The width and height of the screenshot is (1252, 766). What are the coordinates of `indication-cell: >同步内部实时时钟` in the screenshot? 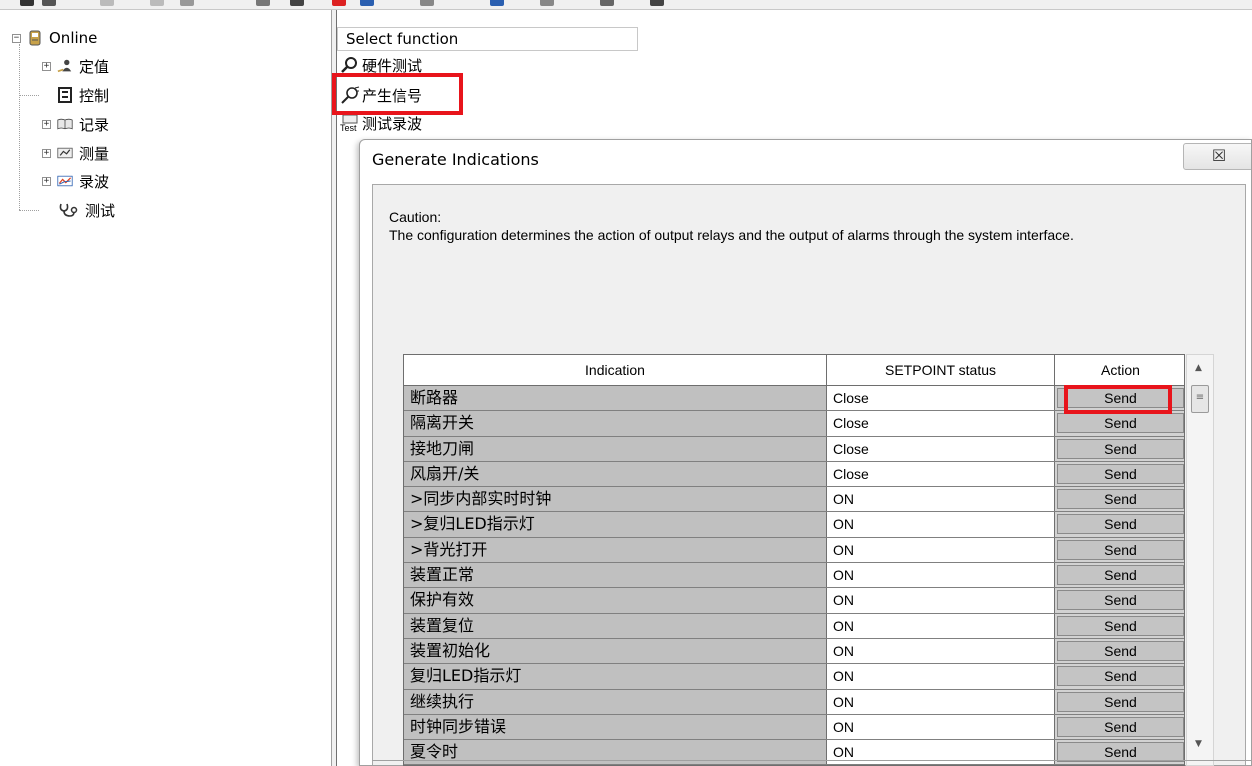 It's located at (615, 499).